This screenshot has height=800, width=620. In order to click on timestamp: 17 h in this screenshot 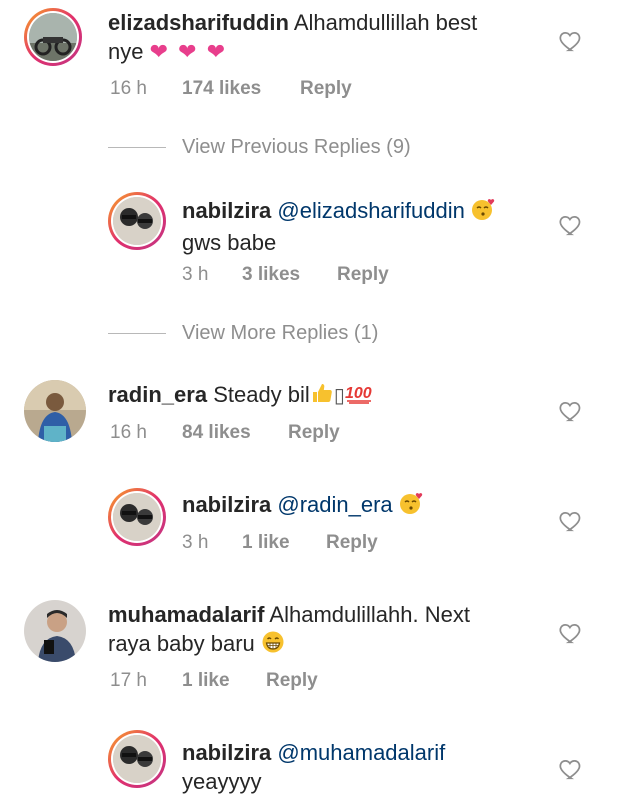, I will do `click(128, 680)`.